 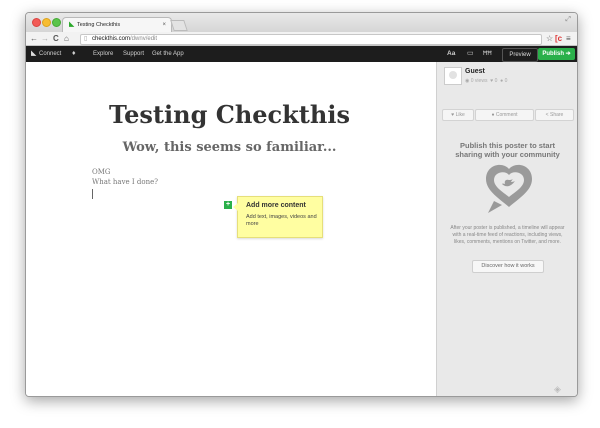 What do you see at coordinates (36, 22) in the screenshot?
I see `close-window-button` at bounding box center [36, 22].